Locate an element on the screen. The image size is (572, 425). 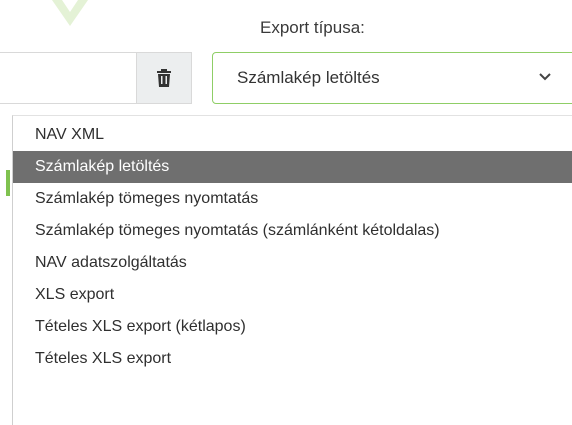
trash-icon is located at coordinates (164, 78).